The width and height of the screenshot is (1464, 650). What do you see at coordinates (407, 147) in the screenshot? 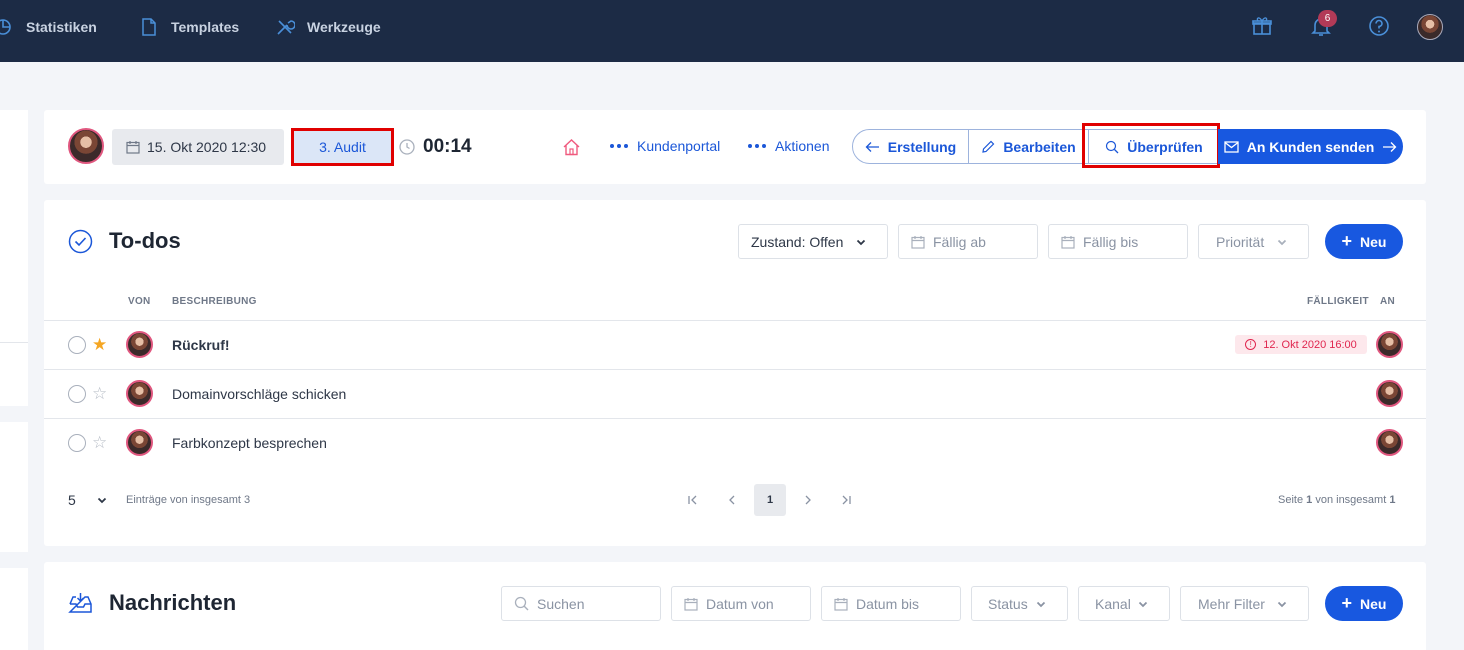
I see `clock-icon` at bounding box center [407, 147].